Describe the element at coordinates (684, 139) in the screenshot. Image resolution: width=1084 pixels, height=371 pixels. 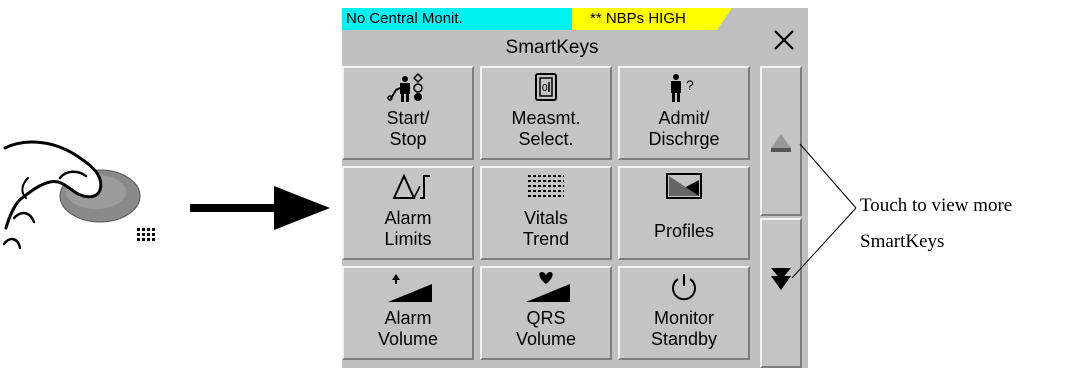
I see `key-label-line2: Dischrge` at that location.